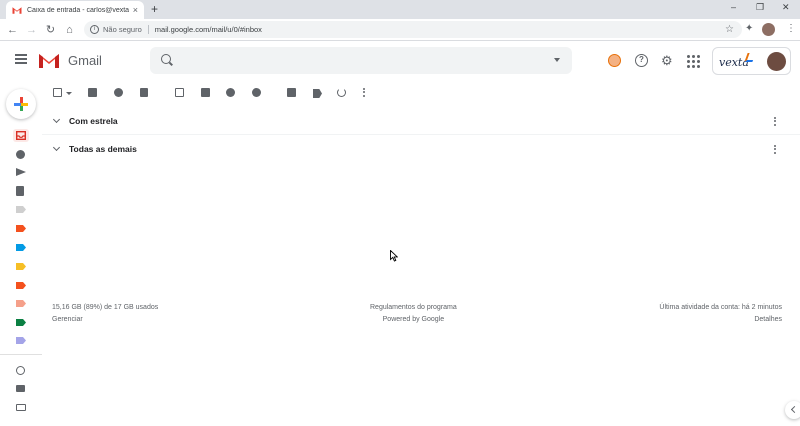  I want to click on select-options-caret-icon, so click(69, 93).